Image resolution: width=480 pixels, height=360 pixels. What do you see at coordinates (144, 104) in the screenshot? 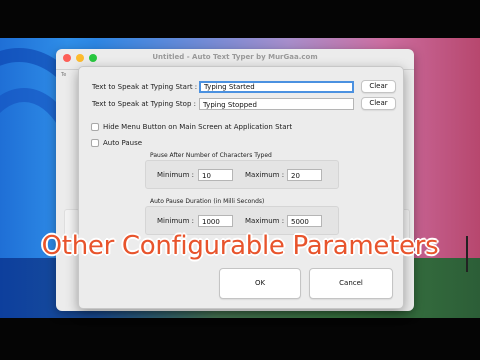
I see `typing-stop-label: Text to Speak at Typing Stop :` at bounding box center [144, 104].